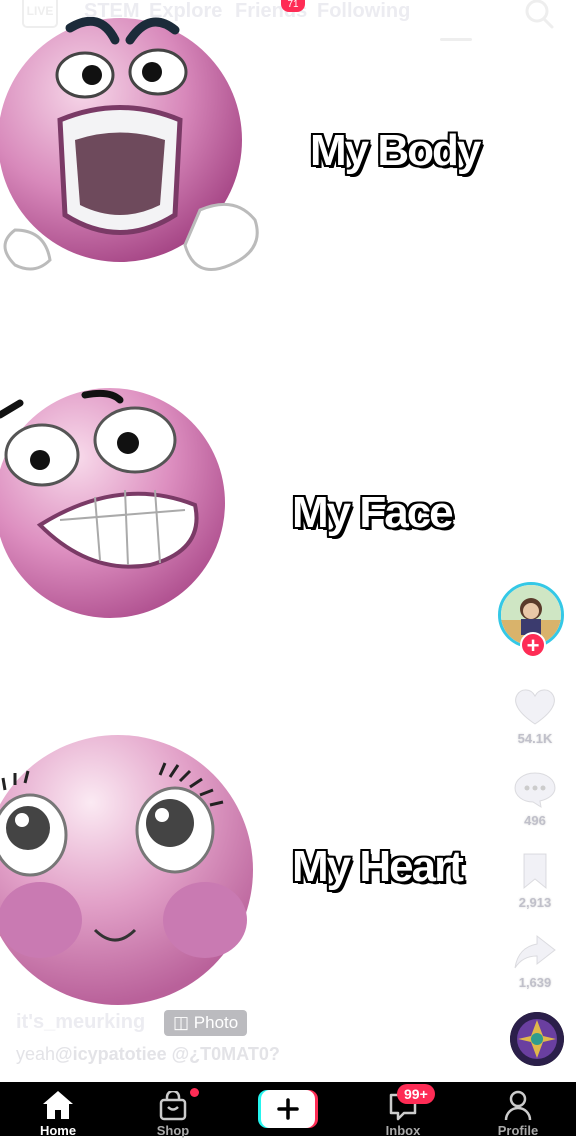 The height and width of the screenshot is (1138, 576). What do you see at coordinates (535, 738) in the screenshot?
I see `like-count: 54.1K` at bounding box center [535, 738].